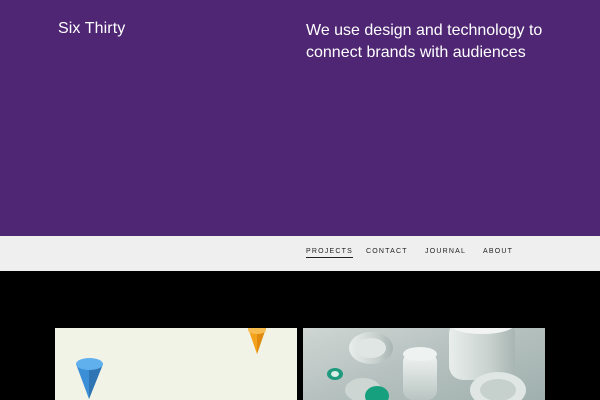 The height and width of the screenshot is (400, 600). Describe the element at coordinates (91, 29) in the screenshot. I see `site-logo-text: Six Thirty` at that location.